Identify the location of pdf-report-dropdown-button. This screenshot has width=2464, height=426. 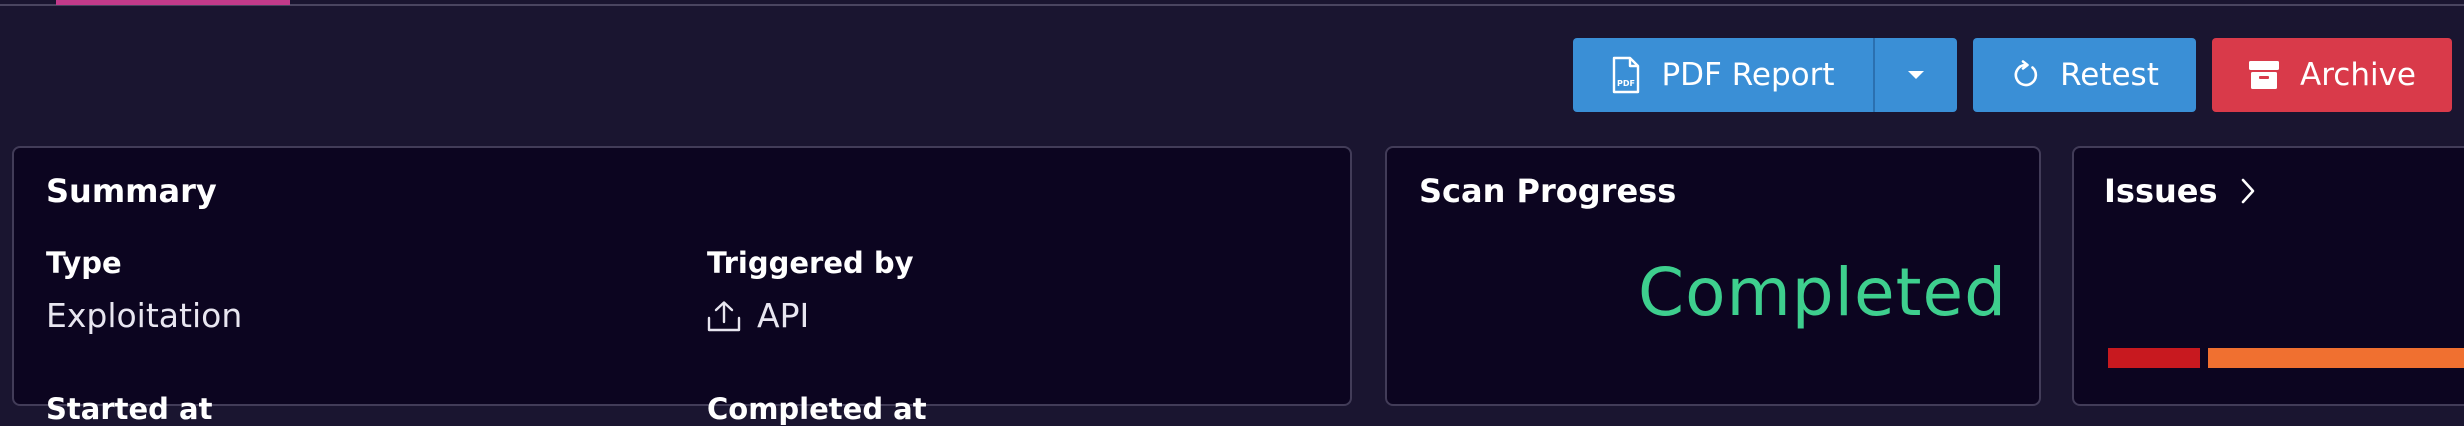
(1915, 75).